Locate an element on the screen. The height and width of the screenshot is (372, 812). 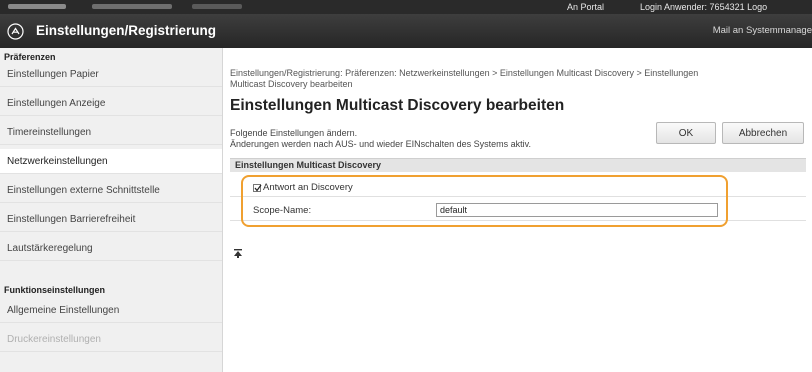
sidebar-item-external-interface: Einstellungen externe Schnittstelle is located at coordinates (111, 190).